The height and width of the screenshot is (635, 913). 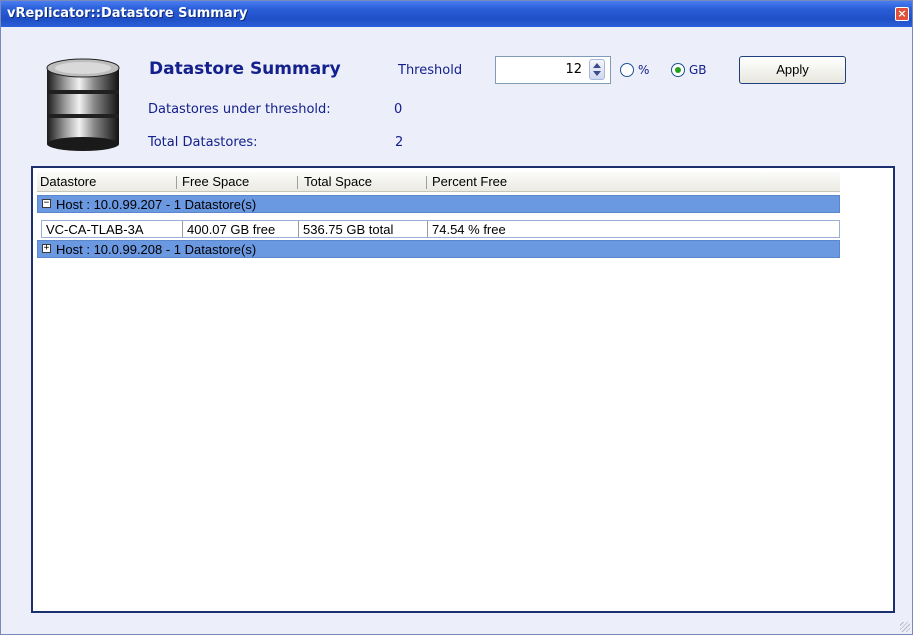 I want to click on collapse-icon: −, so click(x=46, y=203).